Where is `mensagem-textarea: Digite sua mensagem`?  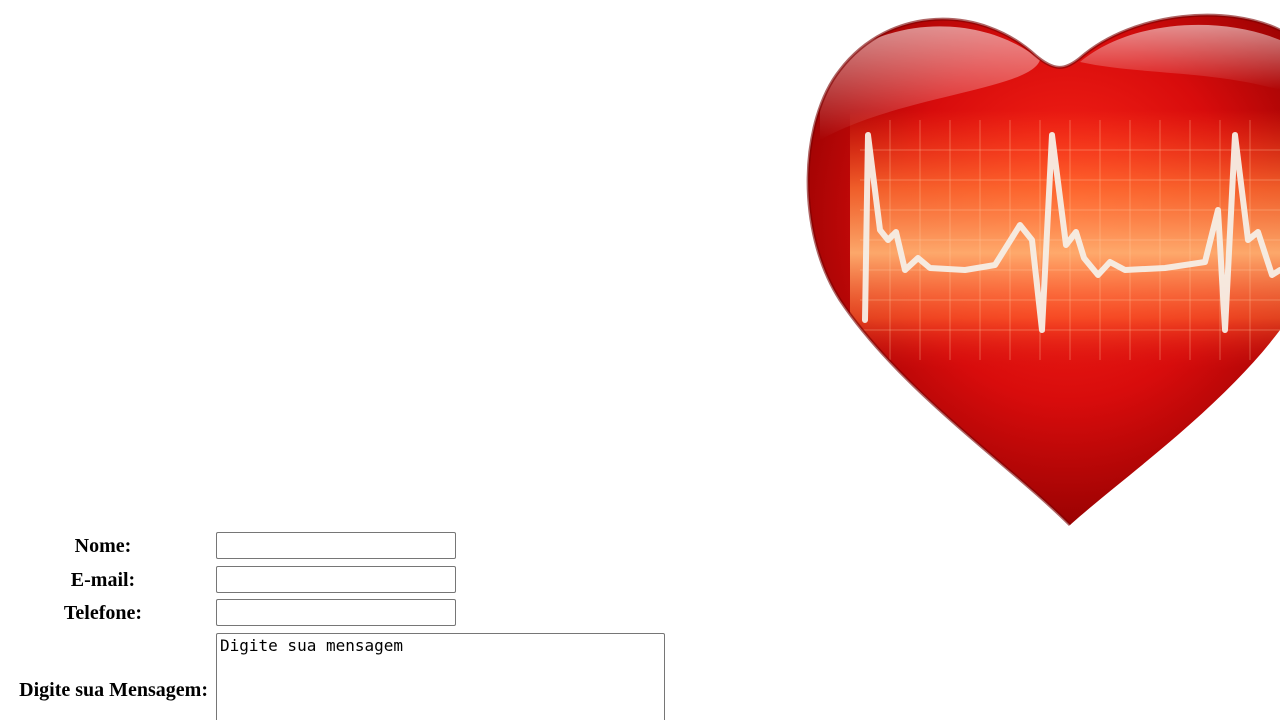
mensagem-textarea: Digite sua mensagem is located at coordinates (440, 676).